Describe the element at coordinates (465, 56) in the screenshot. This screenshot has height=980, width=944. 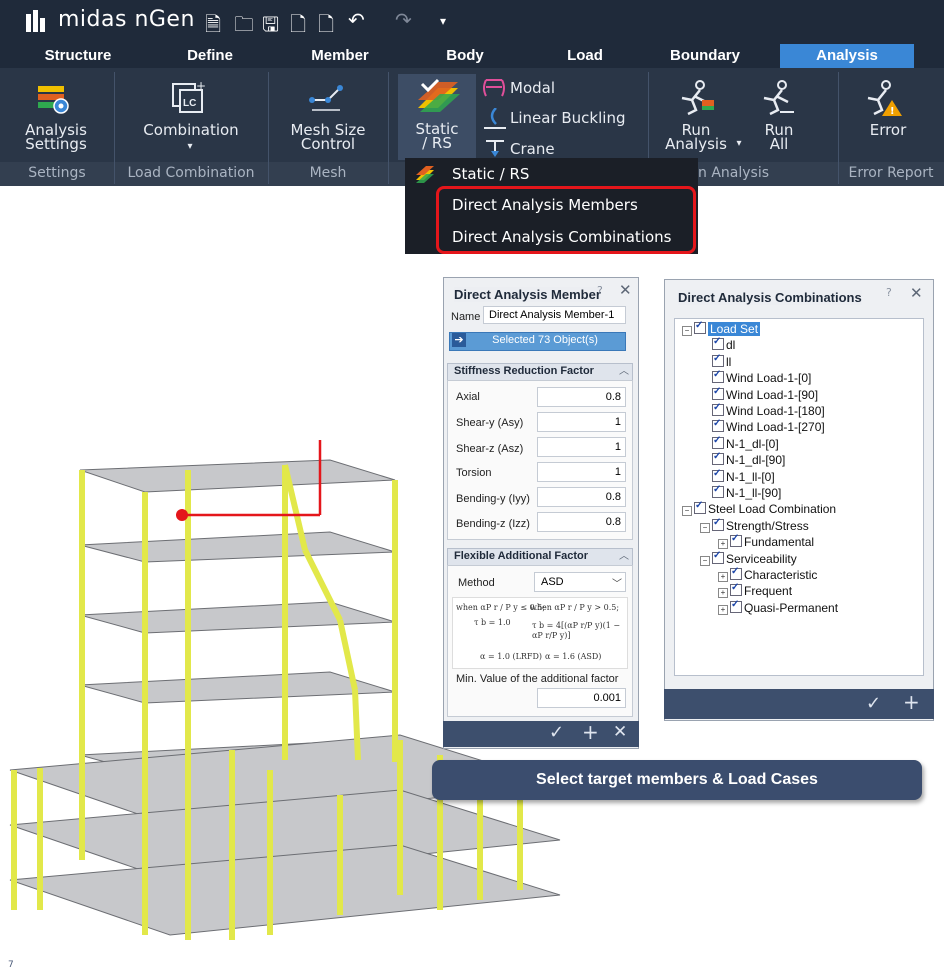
I see `tab-body: Body` at that location.